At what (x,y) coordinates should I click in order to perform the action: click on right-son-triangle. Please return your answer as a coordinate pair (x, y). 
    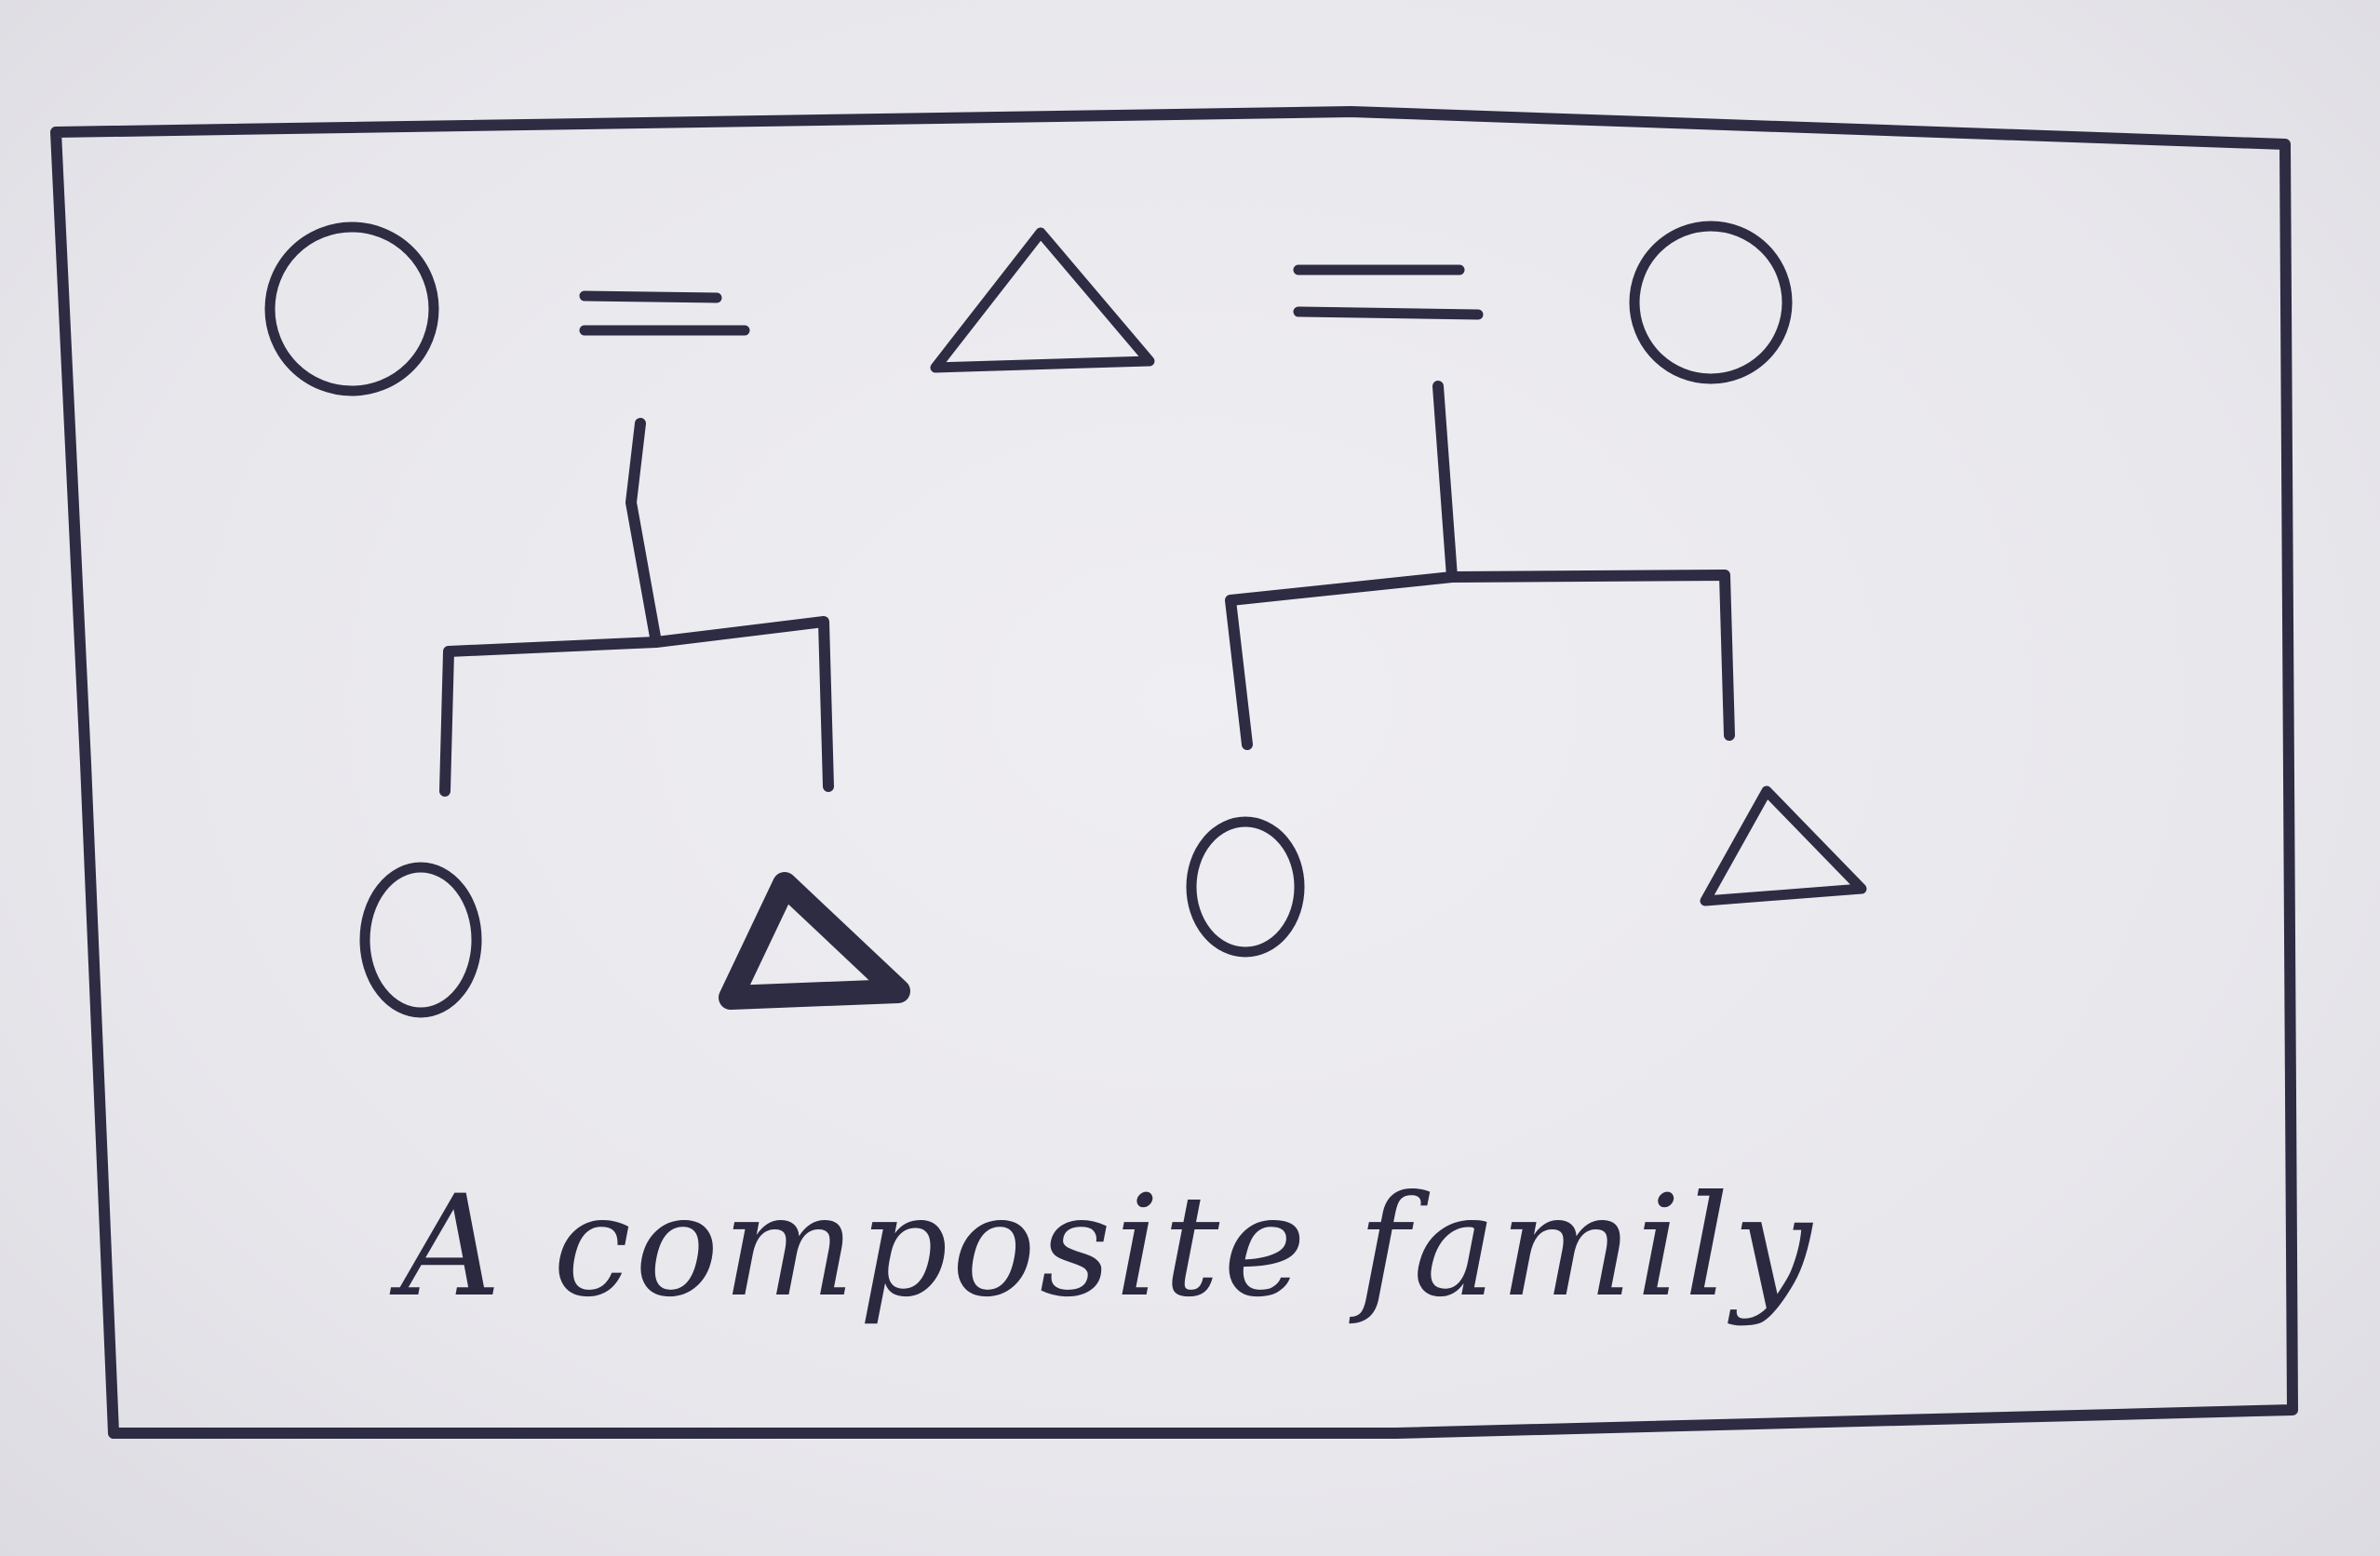
    Looking at the image, I should click on (1783, 845).